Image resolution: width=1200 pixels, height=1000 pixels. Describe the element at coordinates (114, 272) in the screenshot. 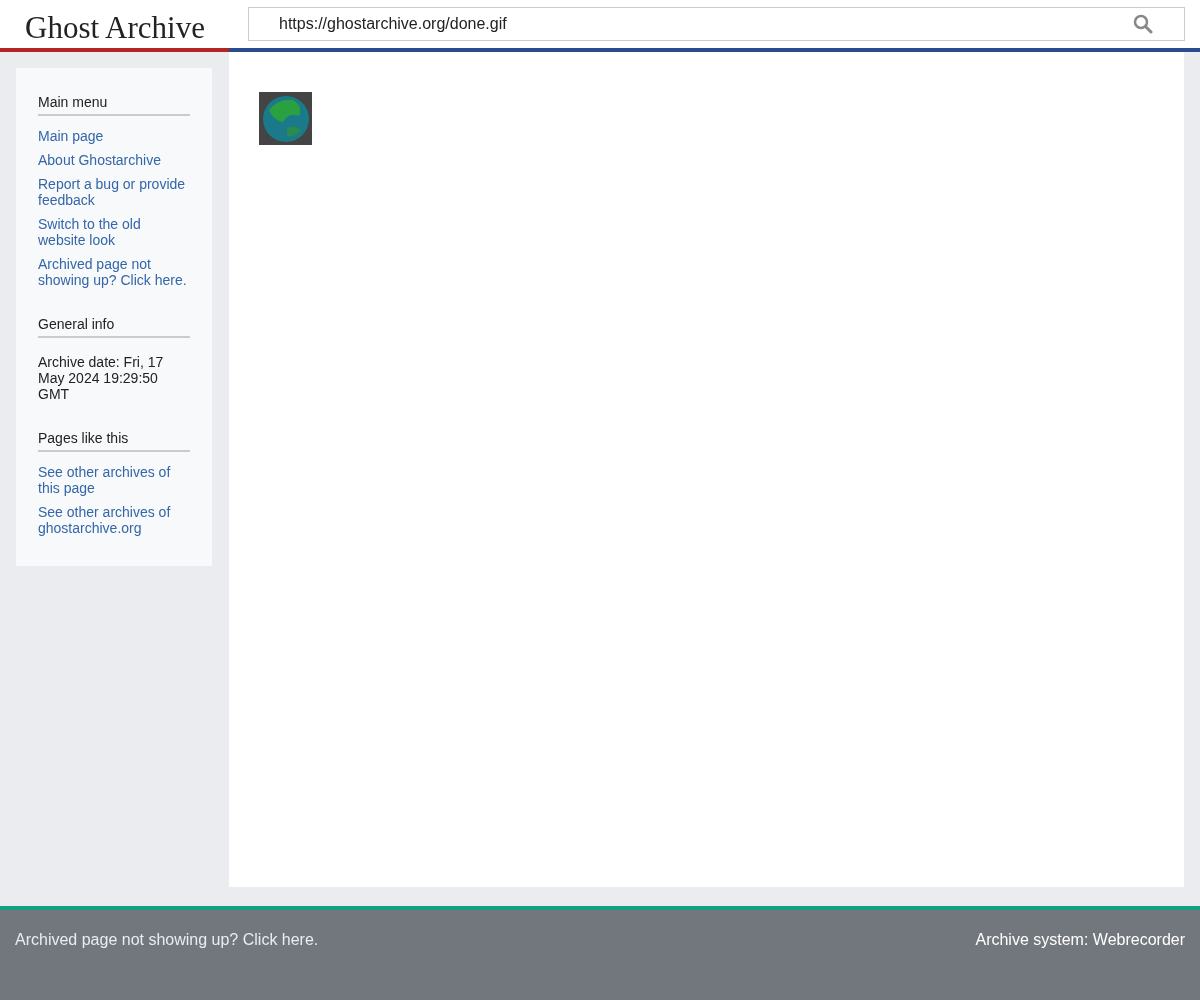

I see `sidebar-link: Archived page not showing up? Click here.` at that location.